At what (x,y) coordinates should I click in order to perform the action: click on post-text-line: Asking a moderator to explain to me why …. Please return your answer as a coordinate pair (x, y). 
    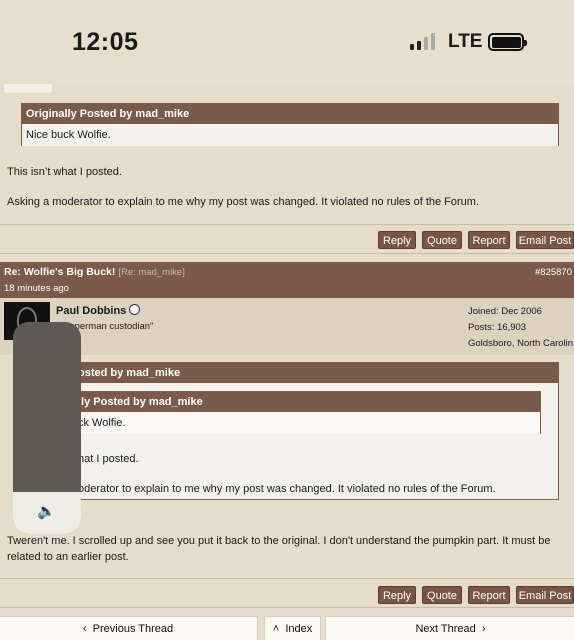
    Looking at the image, I should click on (243, 202).